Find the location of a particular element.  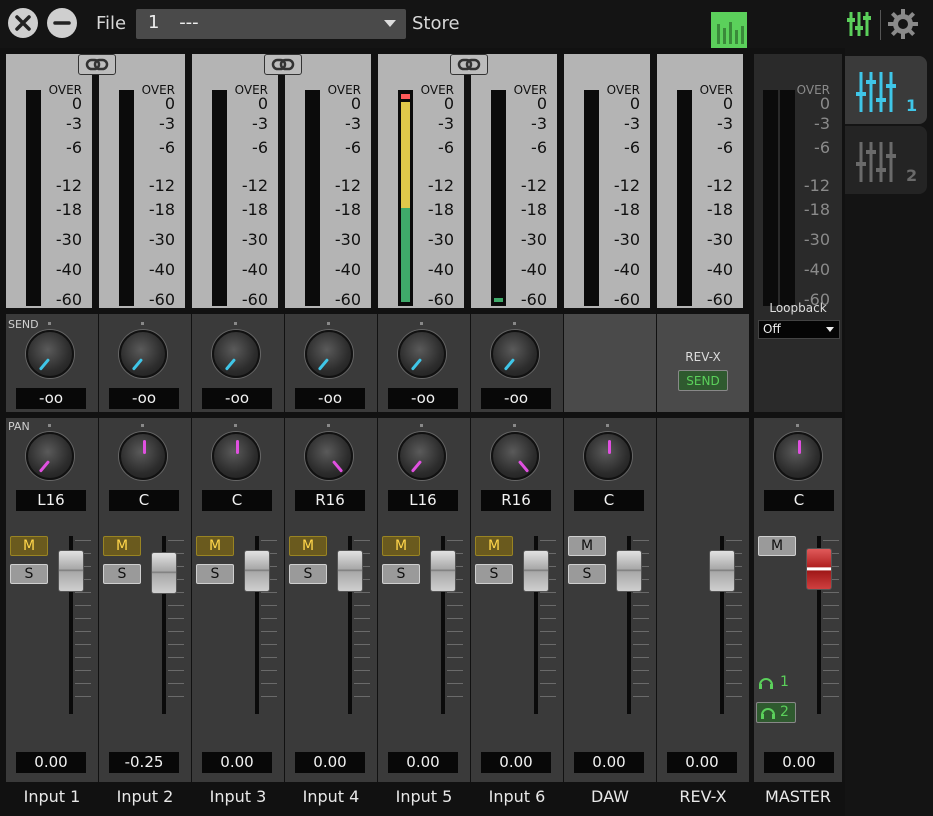

meter-toggle-button is located at coordinates (729, 30).